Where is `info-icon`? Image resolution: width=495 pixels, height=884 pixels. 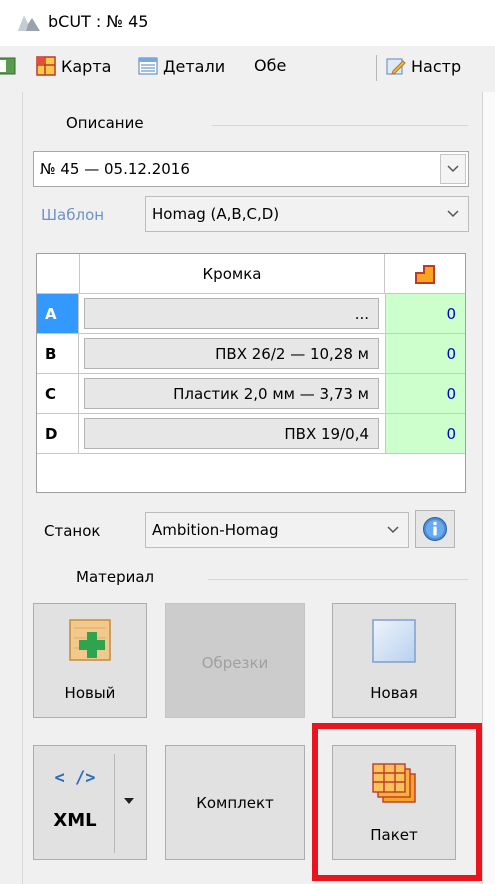 info-icon is located at coordinates (435, 529).